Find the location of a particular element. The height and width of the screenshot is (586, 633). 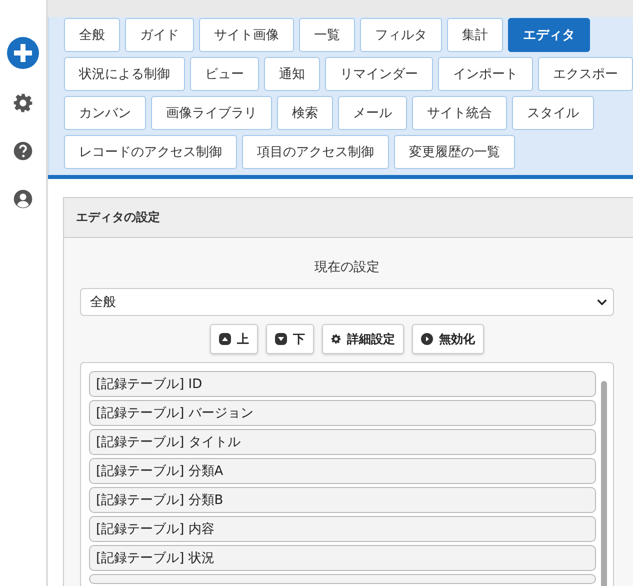

tab: 全般 is located at coordinates (92, 35).